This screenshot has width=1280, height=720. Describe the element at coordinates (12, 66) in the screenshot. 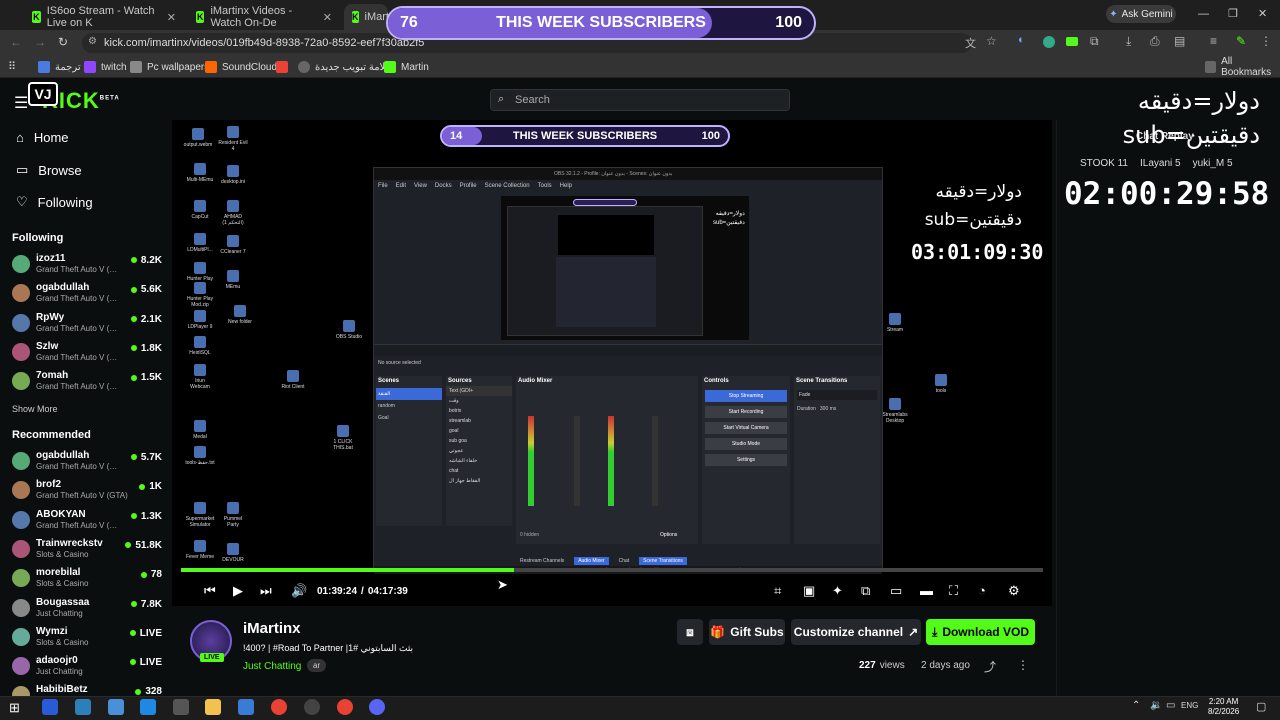

I see `apps-icon: ⠿` at that location.